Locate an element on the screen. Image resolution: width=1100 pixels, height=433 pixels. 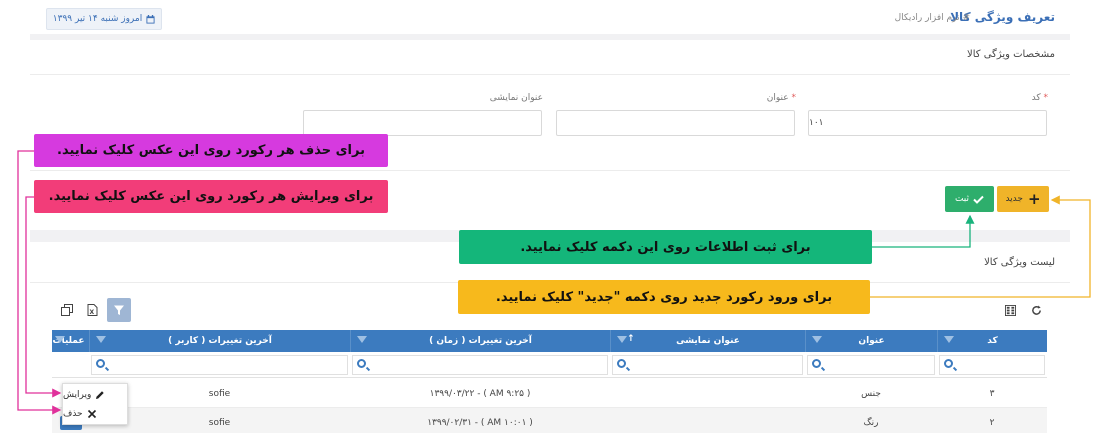
save-hint-arrow is located at coordinates (923, 231).